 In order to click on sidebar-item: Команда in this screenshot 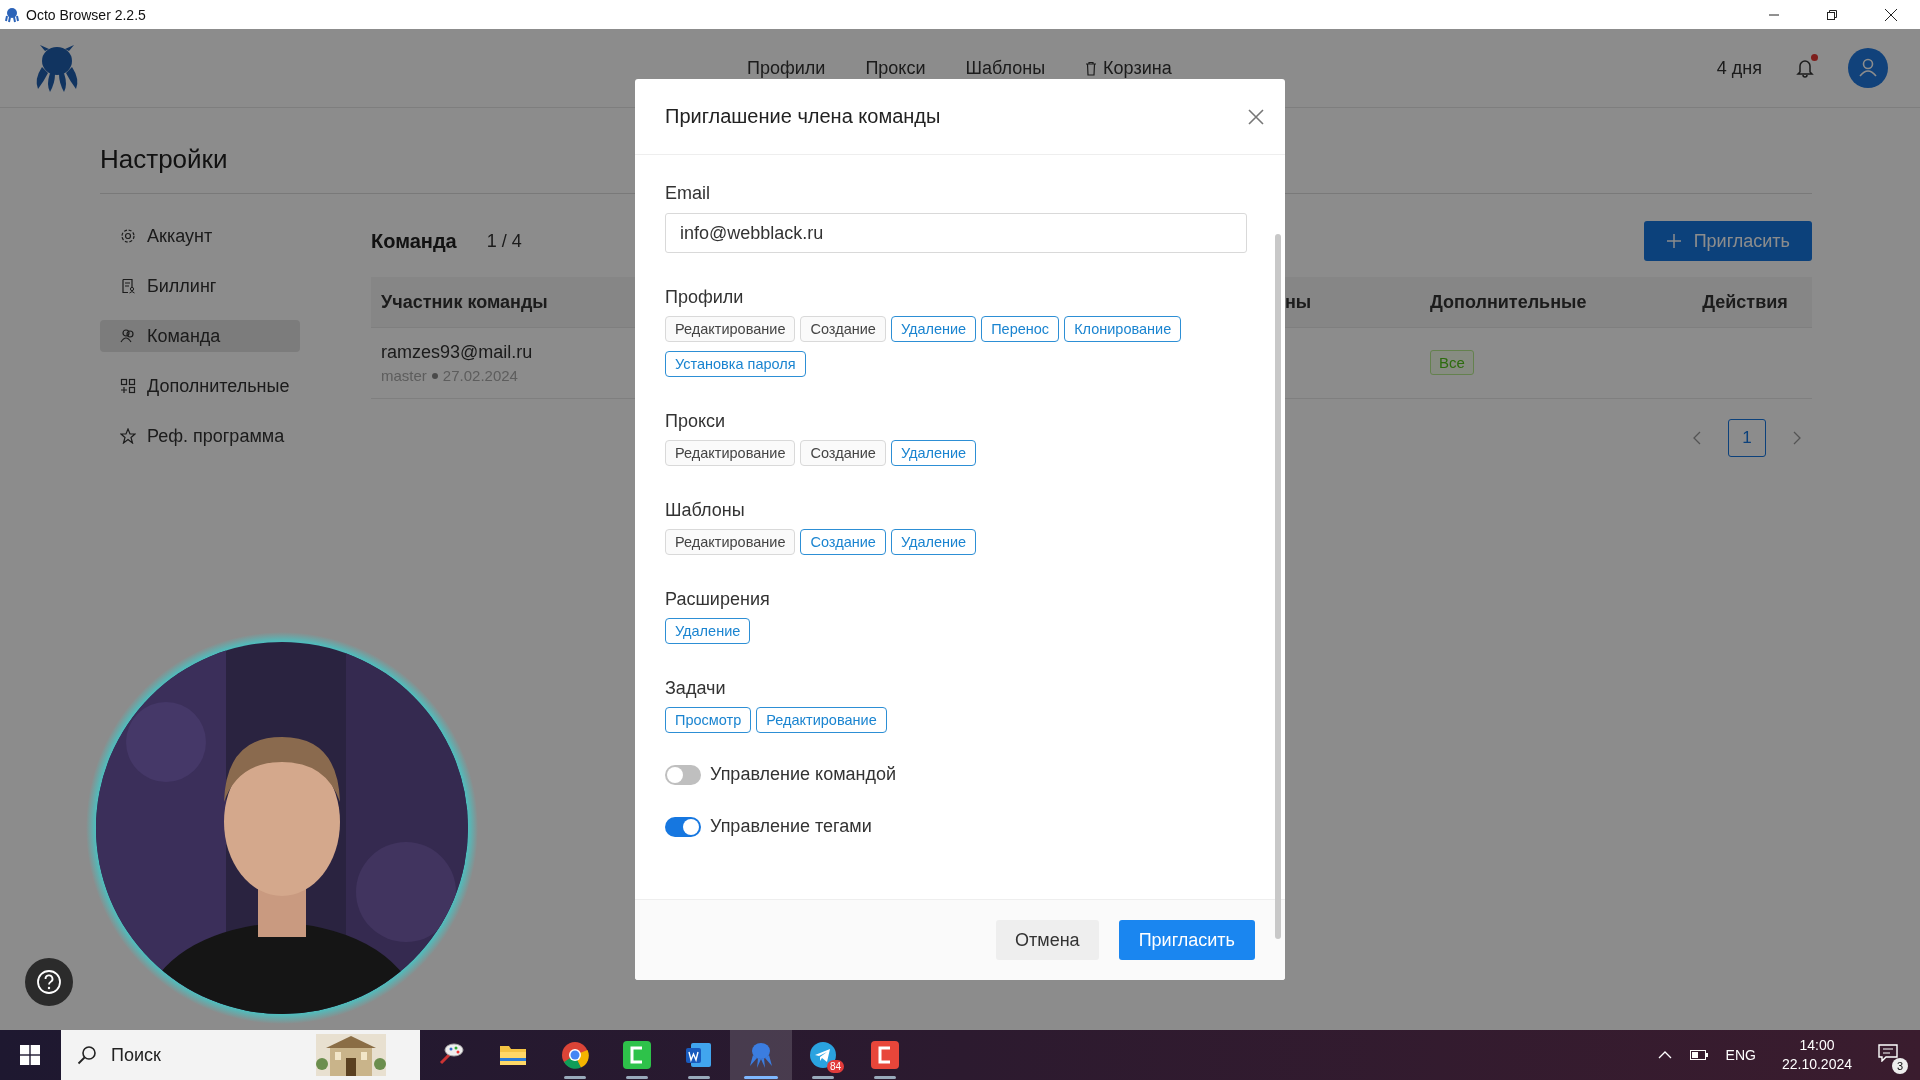, I will do `click(200, 336)`.